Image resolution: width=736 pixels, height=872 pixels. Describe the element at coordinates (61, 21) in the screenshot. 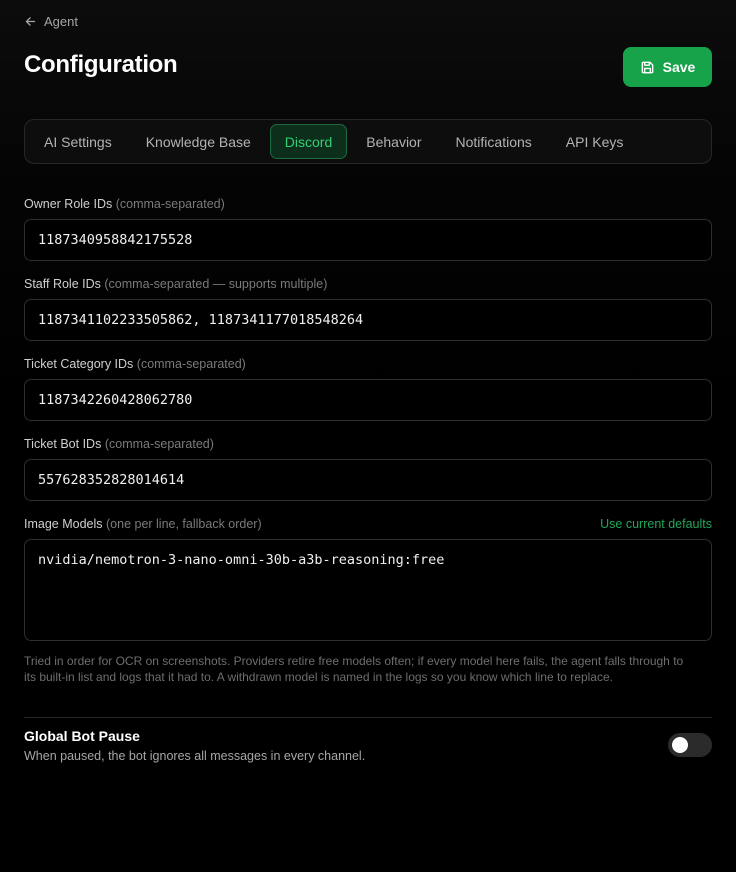

I see `back-link-label: Agent` at that location.